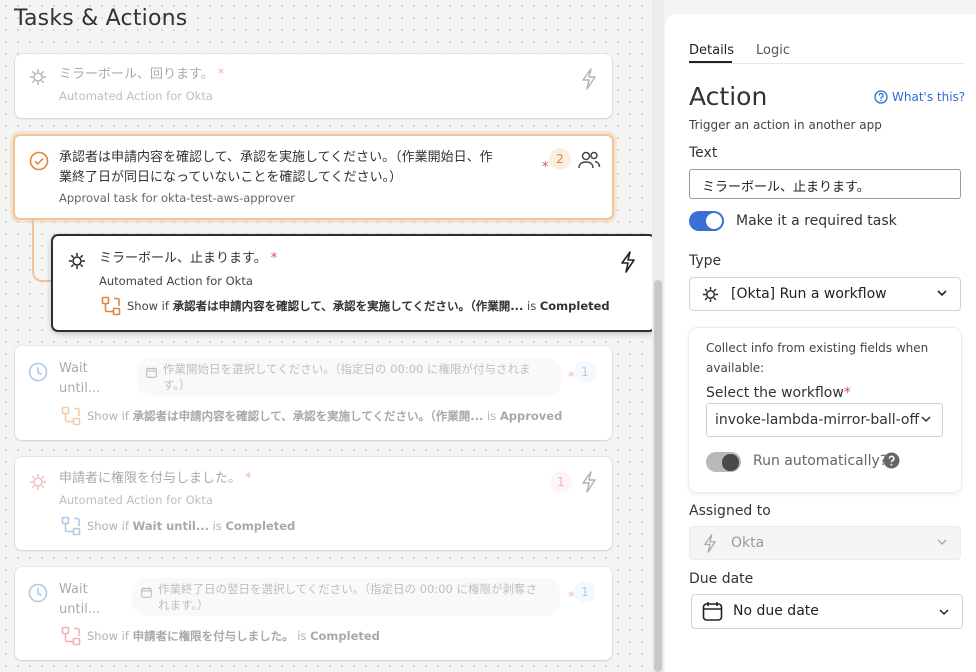 This screenshot has height=672, width=976. I want to click on question-icon, so click(891, 462).